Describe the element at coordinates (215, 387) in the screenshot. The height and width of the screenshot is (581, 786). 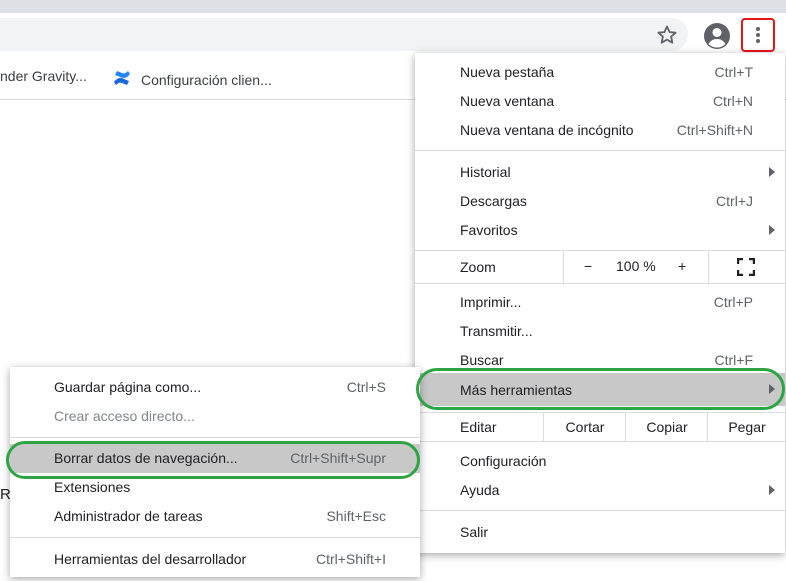
I see `submenu-item-save-page: Guardar página como... Ctrl+S` at that location.